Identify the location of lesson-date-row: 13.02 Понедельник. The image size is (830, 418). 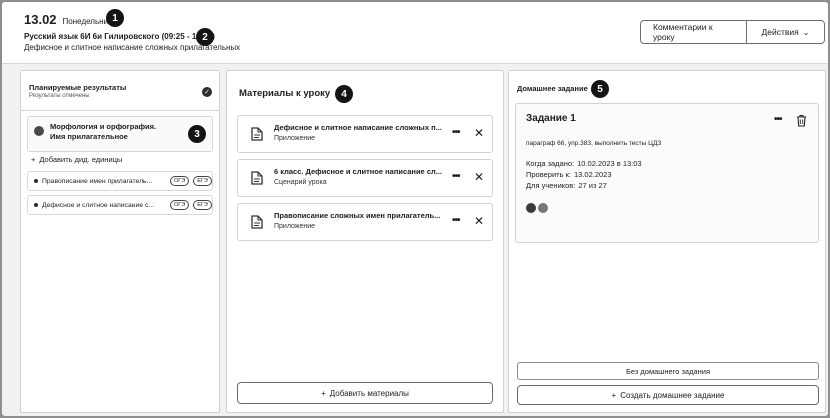
(68, 19).